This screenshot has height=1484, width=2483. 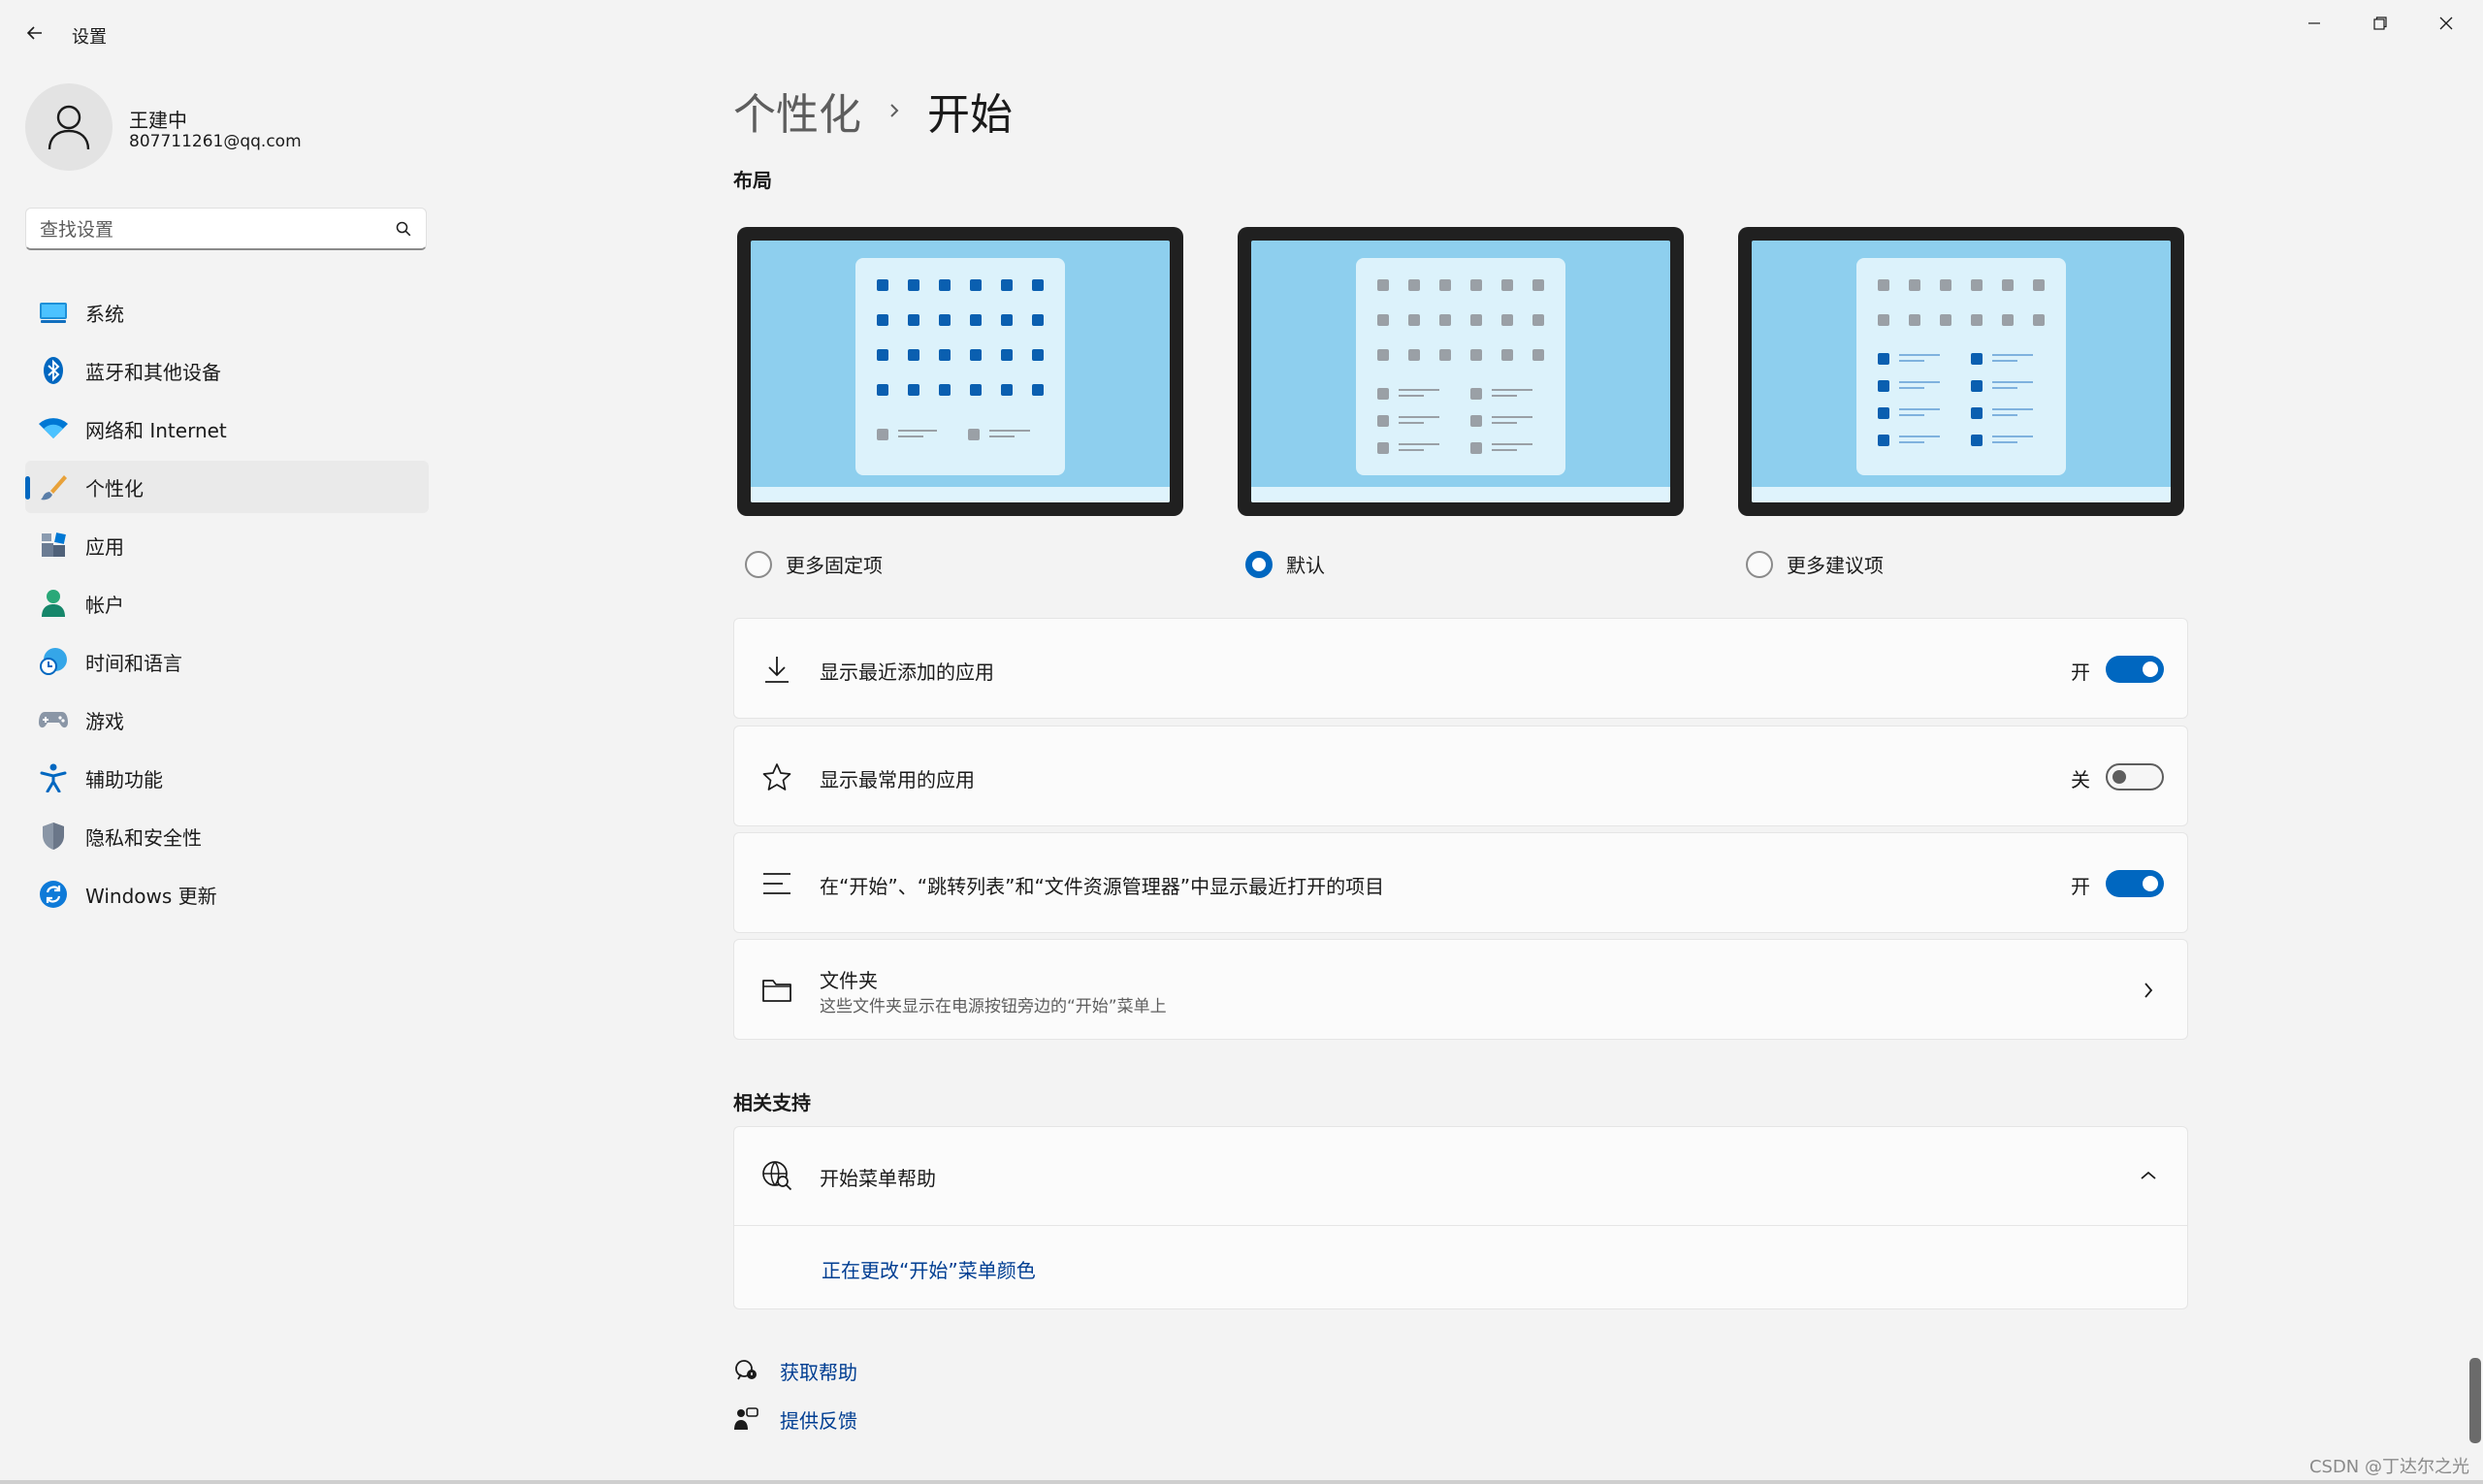 I want to click on close-button, so click(x=2446, y=24).